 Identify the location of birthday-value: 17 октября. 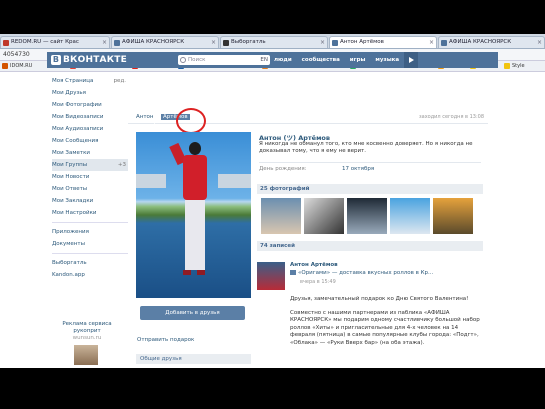
(358, 169).